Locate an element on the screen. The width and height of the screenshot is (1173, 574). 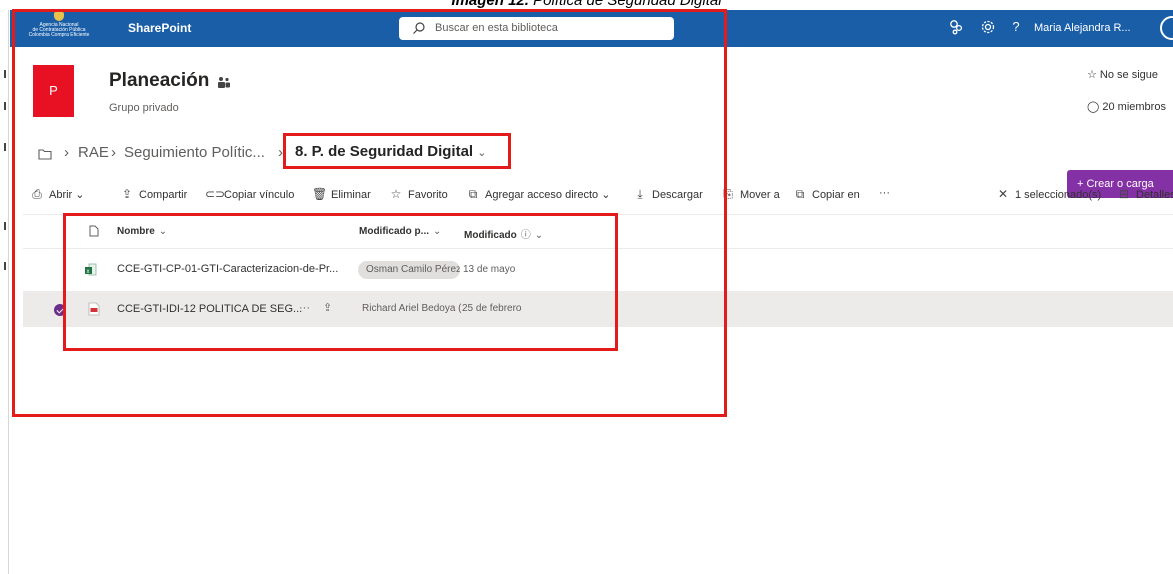
app-name: SharePoint is located at coordinates (159, 28).